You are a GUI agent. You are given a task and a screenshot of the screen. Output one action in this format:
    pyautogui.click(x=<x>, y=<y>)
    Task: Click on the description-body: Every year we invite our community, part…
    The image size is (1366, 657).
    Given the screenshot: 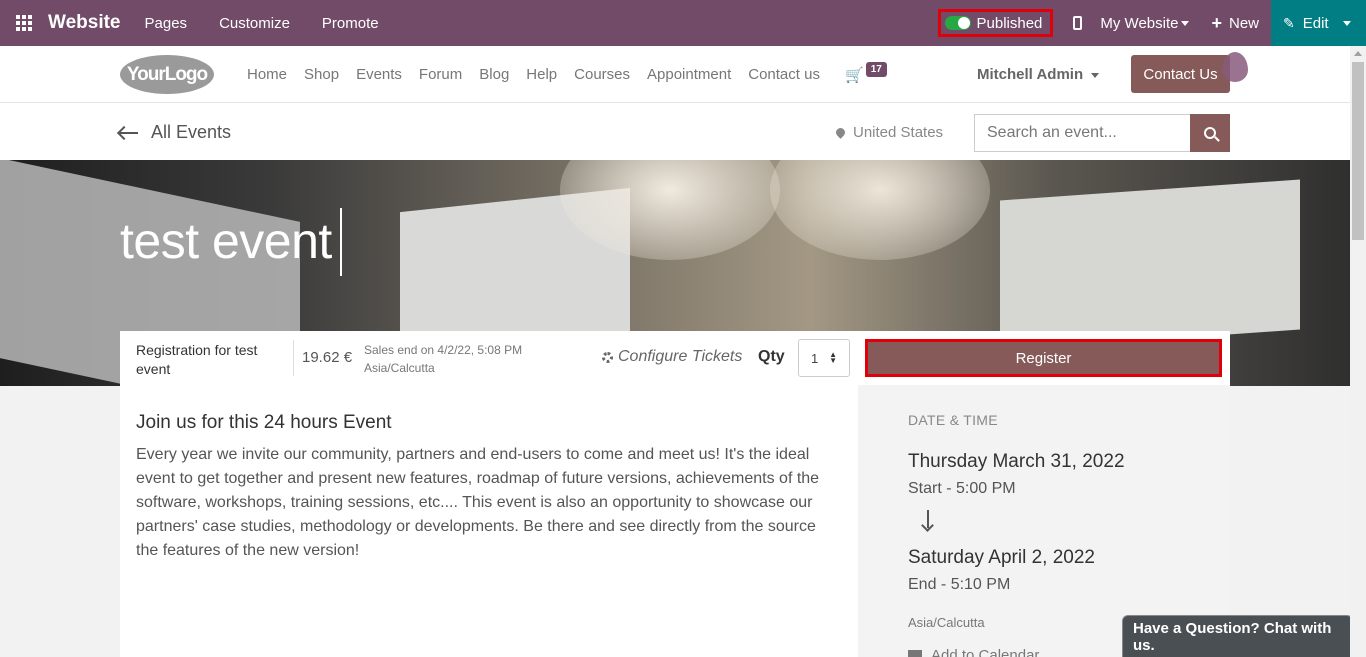 What is the action you would take?
    pyautogui.click(x=478, y=502)
    